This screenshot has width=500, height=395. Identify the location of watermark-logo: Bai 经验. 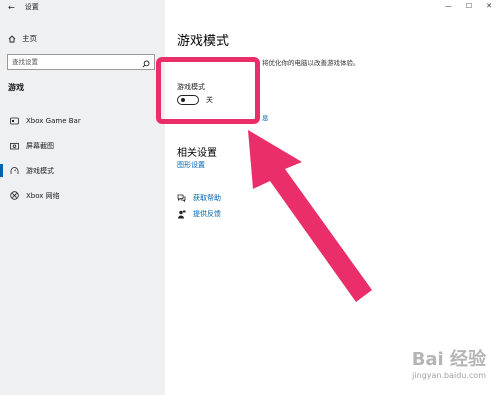
(448, 359).